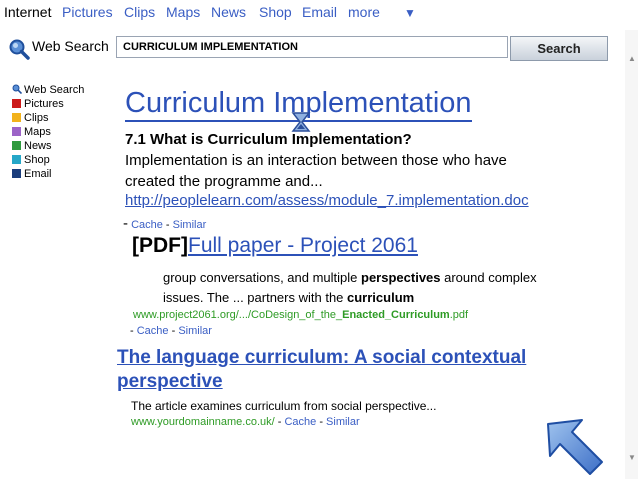 The image size is (638, 479). I want to click on category-clips: Clips, so click(30, 118).